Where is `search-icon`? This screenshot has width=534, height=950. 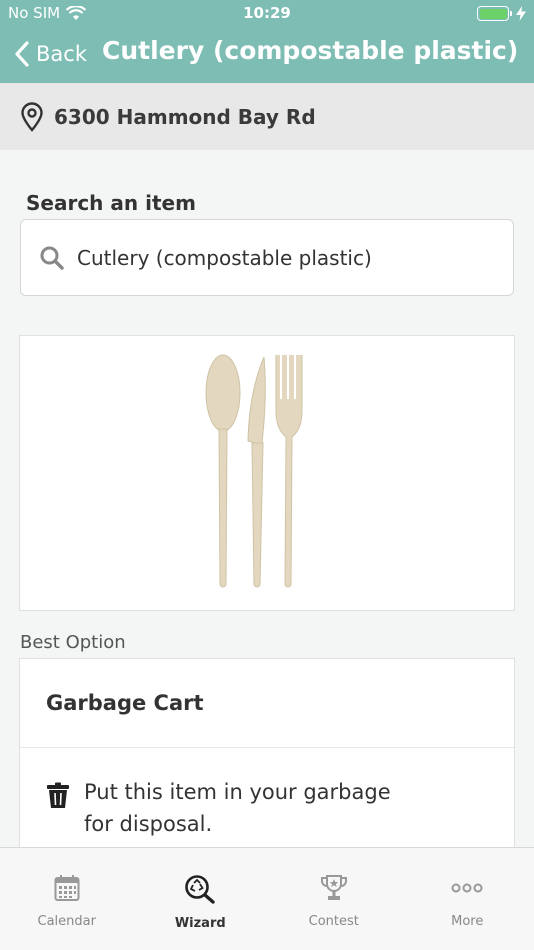 search-icon is located at coordinates (52, 258).